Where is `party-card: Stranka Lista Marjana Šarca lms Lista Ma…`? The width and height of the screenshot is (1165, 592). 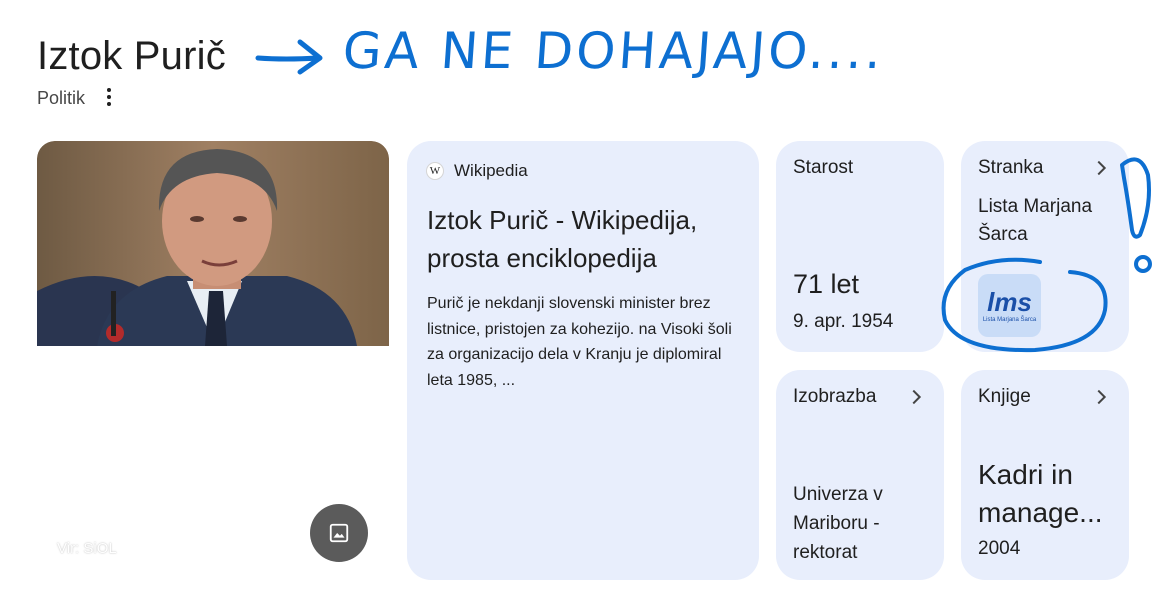 party-card: Stranka Lista Marjana Šarca lms Lista Ma… is located at coordinates (1045, 246).